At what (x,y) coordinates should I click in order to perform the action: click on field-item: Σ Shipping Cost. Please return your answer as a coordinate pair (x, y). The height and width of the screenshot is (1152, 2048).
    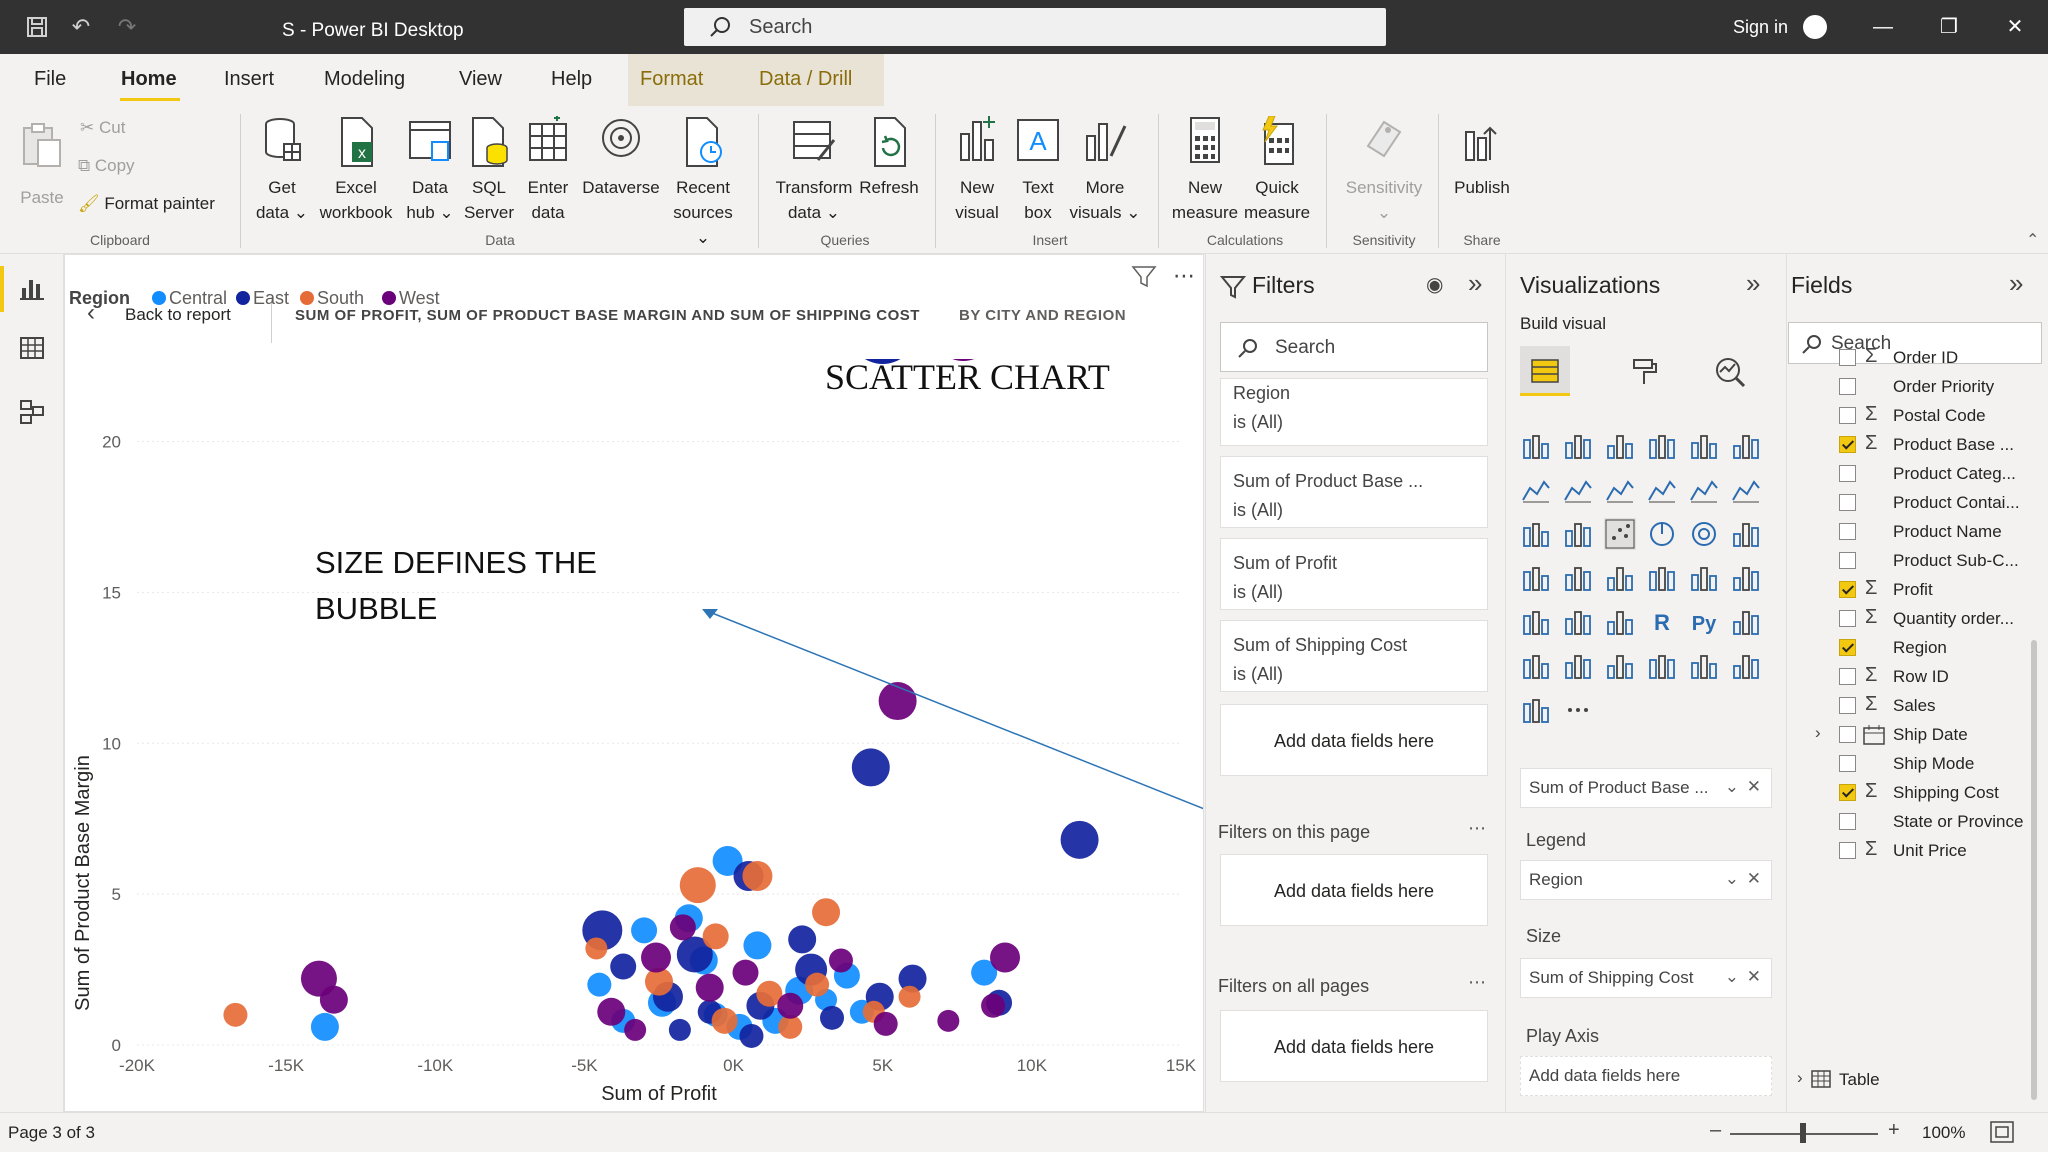
    Looking at the image, I should click on (1917, 793).